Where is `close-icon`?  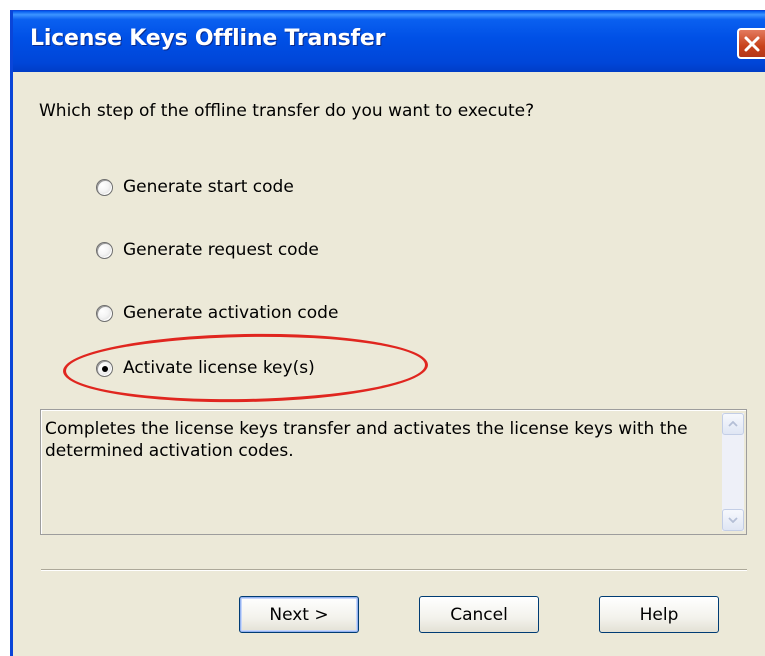 close-icon is located at coordinates (752, 43).